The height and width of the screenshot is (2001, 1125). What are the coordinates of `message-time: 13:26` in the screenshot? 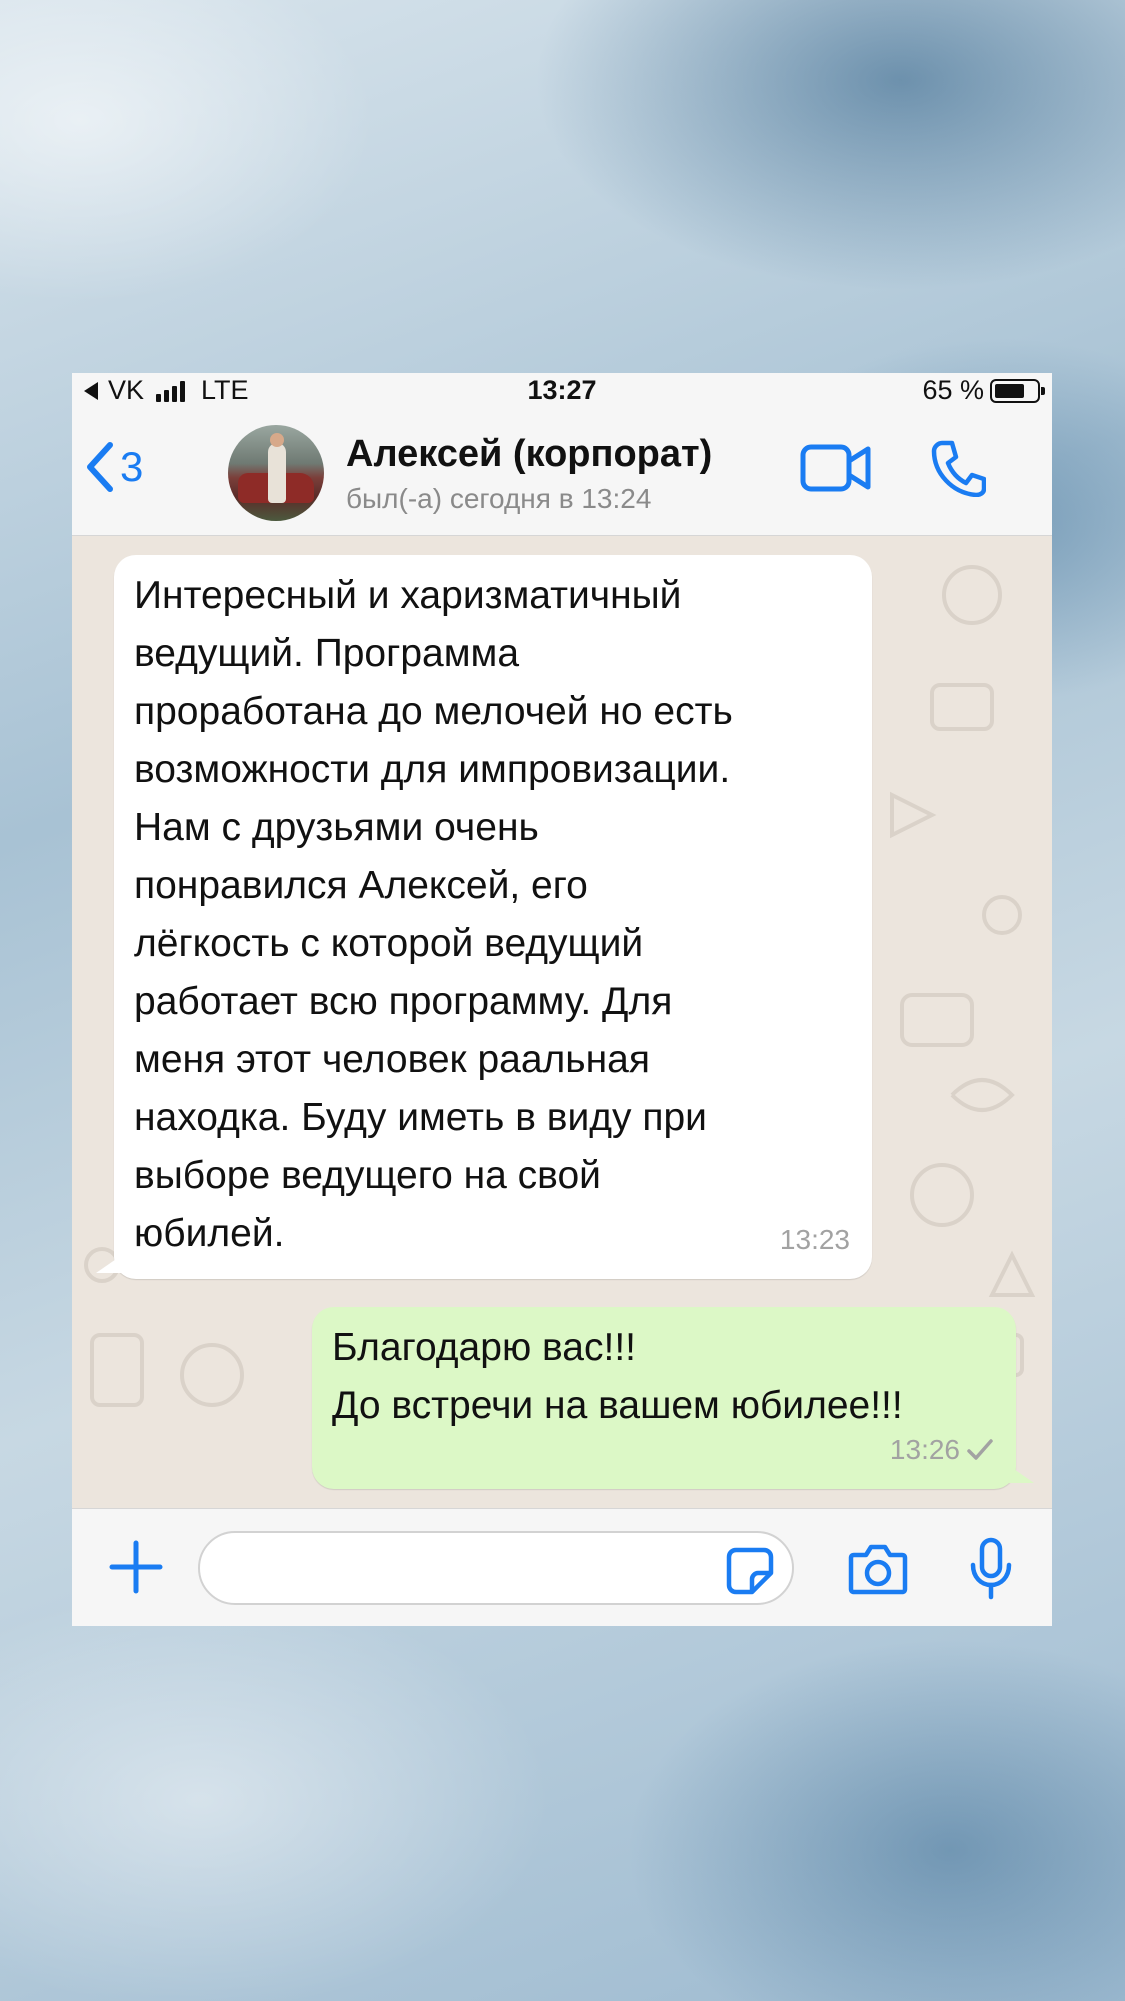 It's located at (942, 1450).